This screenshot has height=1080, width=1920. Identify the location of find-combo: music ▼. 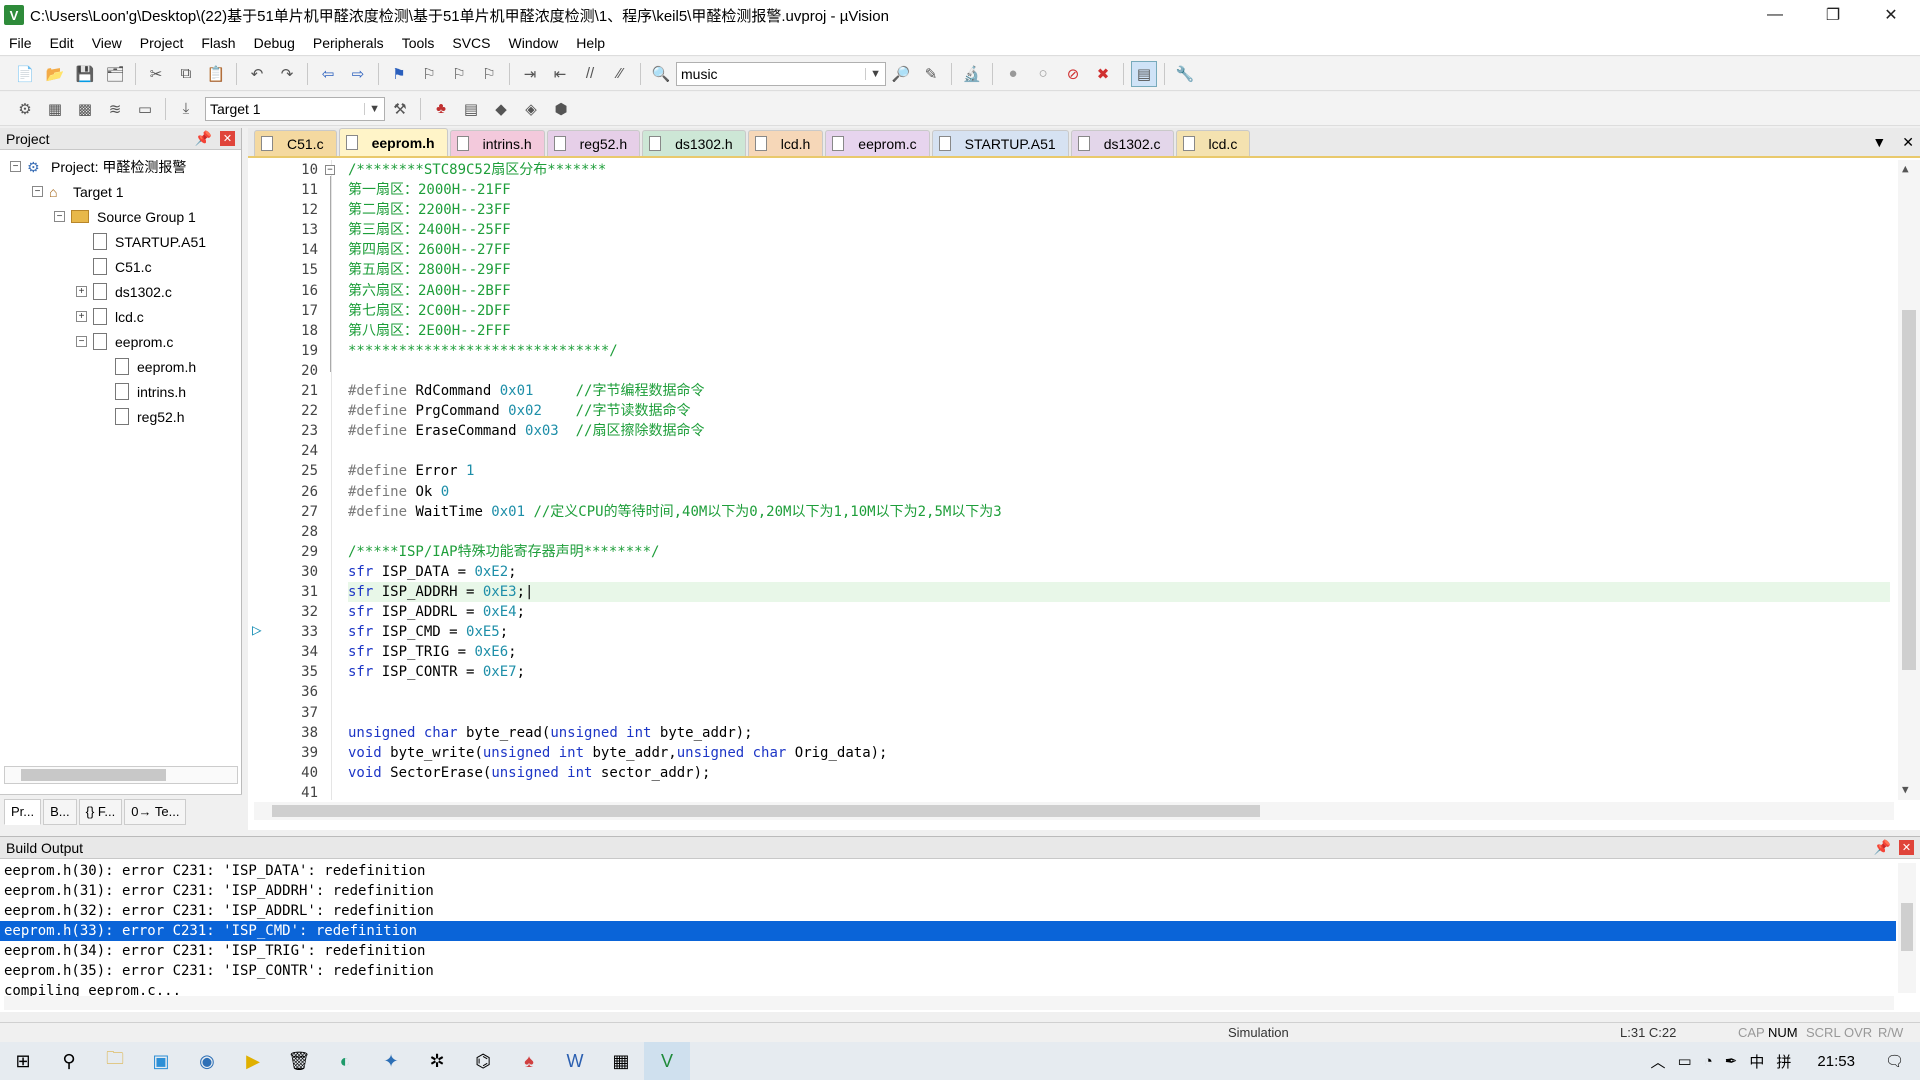
(781, 73).